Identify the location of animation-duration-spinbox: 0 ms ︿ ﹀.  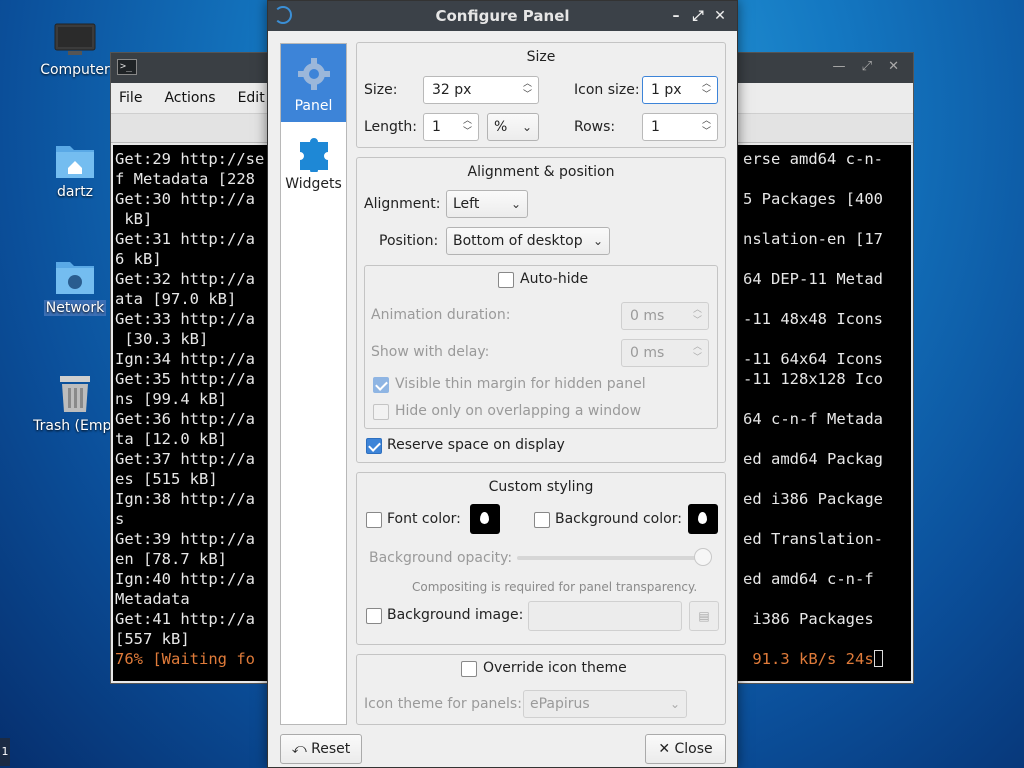
(665, 316).